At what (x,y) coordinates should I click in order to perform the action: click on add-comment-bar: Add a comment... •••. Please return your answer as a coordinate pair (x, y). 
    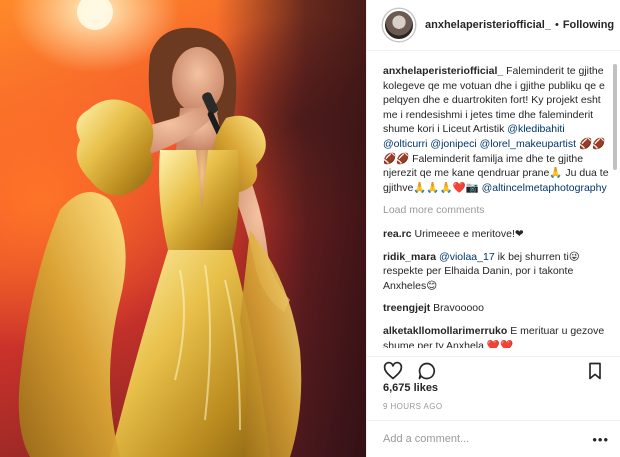
    Looking at the image, I should click on (493, 438).